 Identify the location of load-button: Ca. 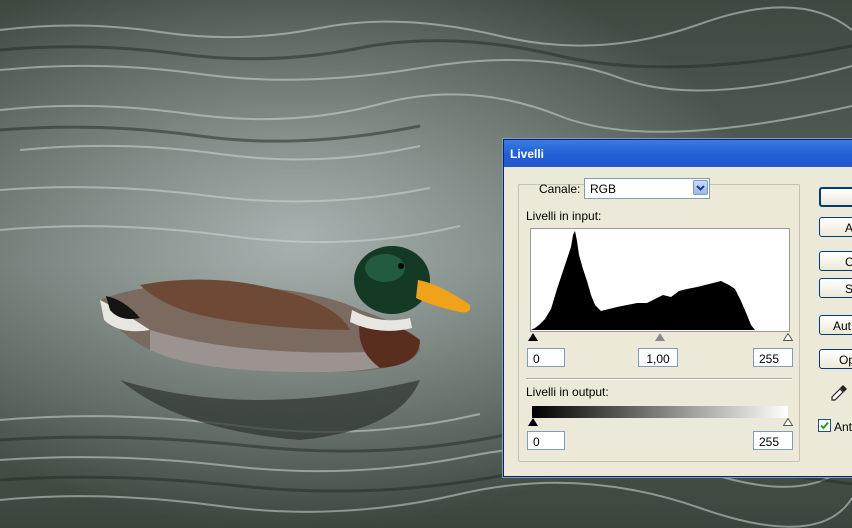
(835, 261).